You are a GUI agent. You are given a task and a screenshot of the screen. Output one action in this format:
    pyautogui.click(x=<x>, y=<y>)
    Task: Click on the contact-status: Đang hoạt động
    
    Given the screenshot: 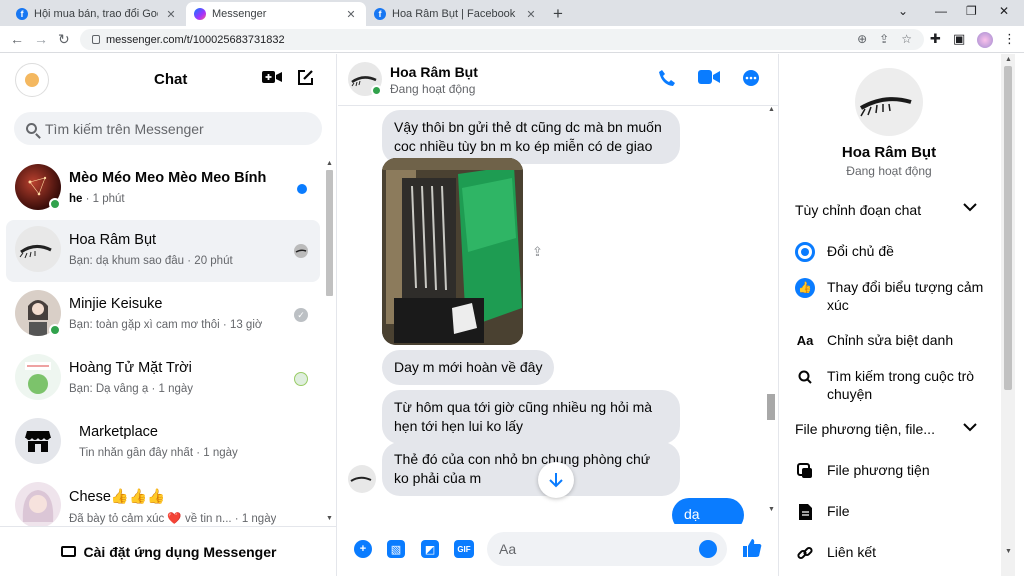 What is the action you would take?
    pyautogui.click(x=889, y=171)
    